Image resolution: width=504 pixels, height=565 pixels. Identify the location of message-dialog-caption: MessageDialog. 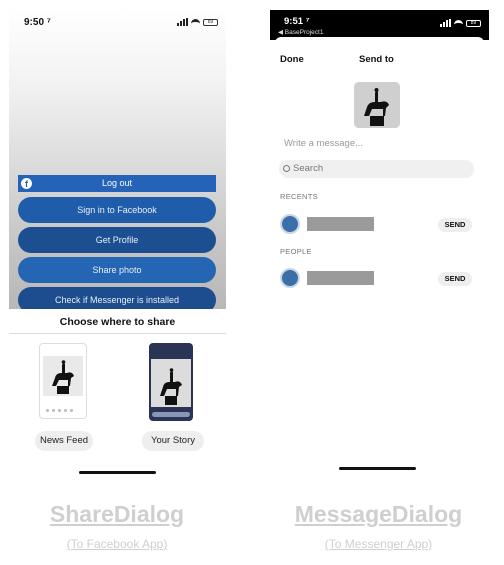
(378, 514).